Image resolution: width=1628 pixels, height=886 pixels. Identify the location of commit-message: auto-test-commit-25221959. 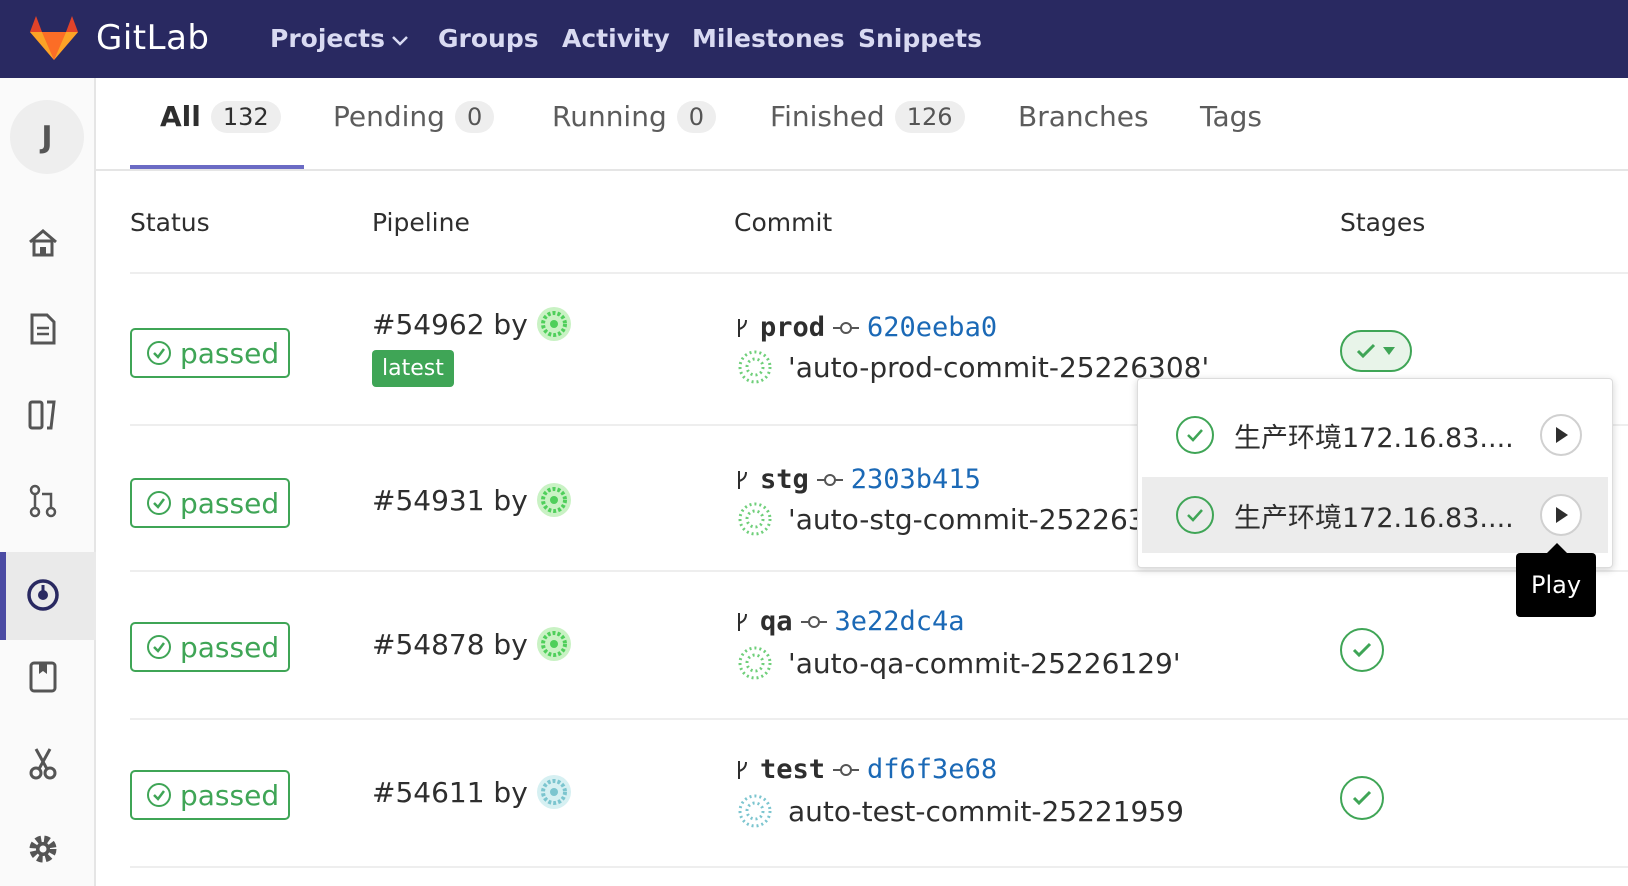
(986, 811).